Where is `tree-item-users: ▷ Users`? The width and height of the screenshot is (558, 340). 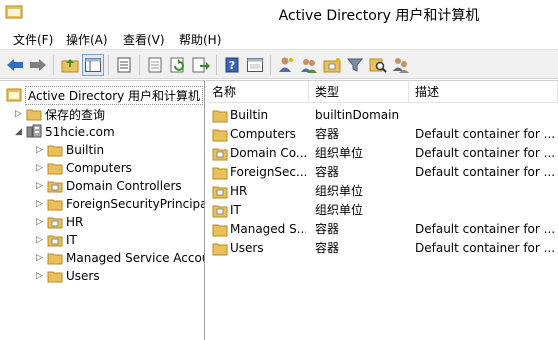
tree-item-users: ▷ Users is located at coordinates (67, 276).